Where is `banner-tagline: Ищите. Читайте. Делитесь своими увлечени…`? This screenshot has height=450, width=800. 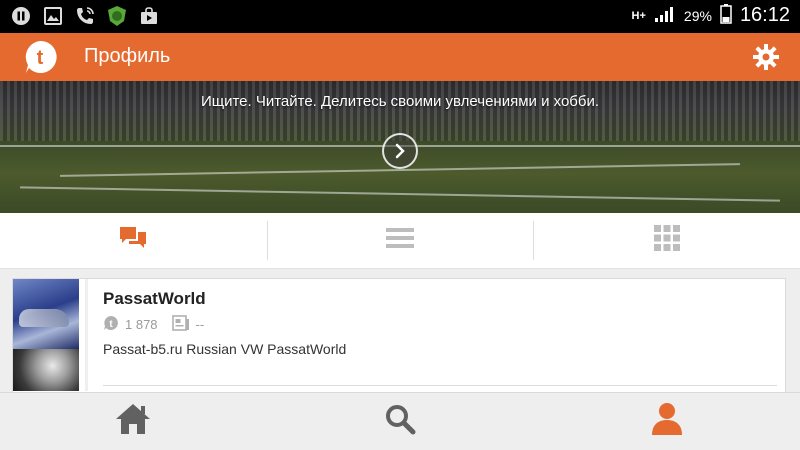
banner-tagline: Ищите. Читайте. Делитесь своими увлечени… is located at coordinates (400, 101).